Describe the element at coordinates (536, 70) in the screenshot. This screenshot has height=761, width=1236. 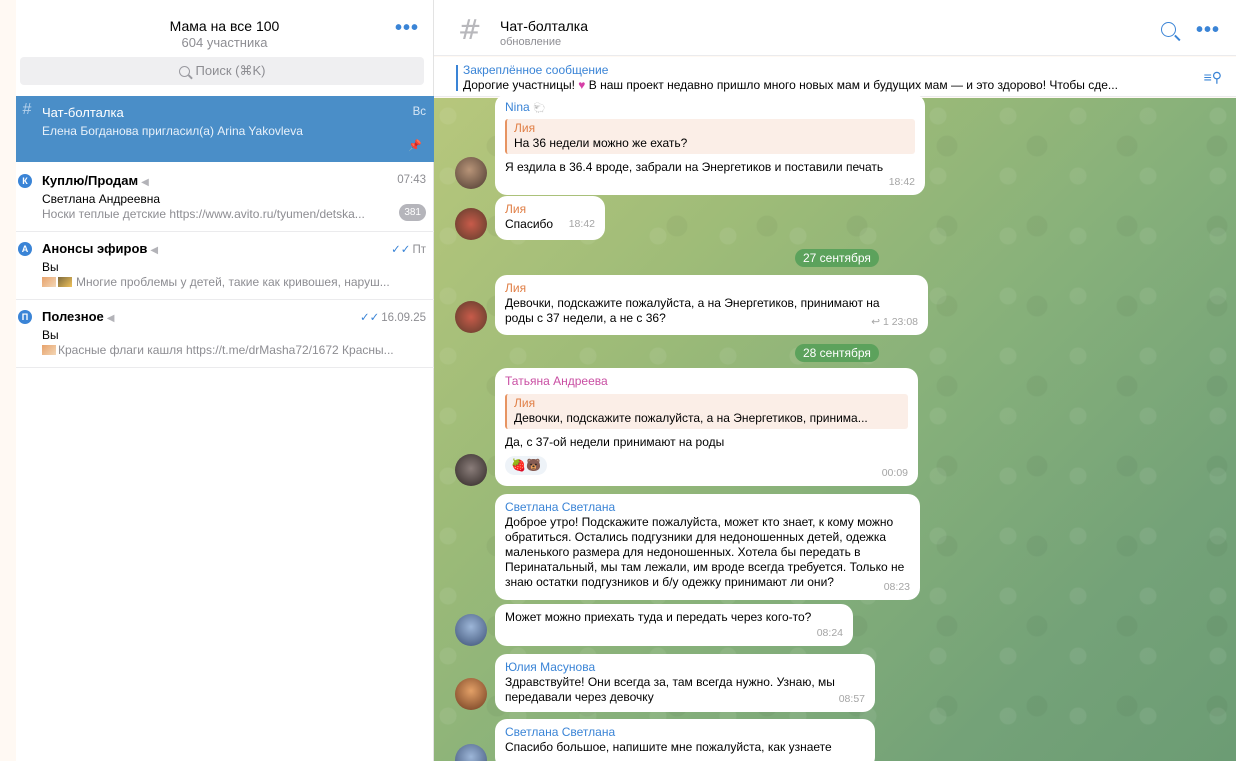
I see `pinned-title: Закреплённое сообщение` at that location.